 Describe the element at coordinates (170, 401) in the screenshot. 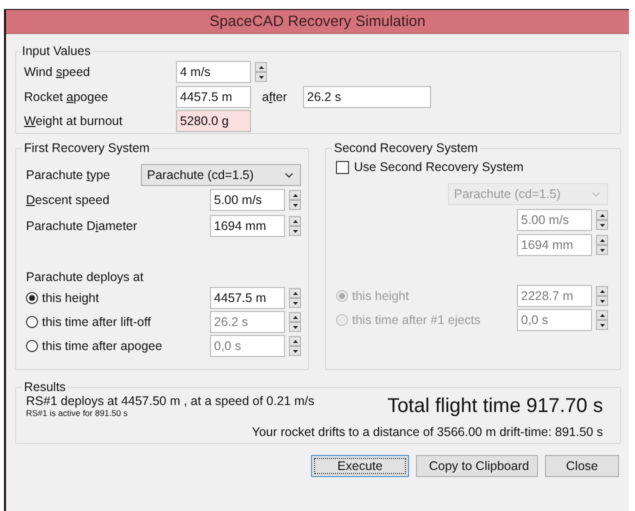

I see `result-text: RS#1 deploys at 4457.50 m , at a speed of 0.21 m/s` at that location.